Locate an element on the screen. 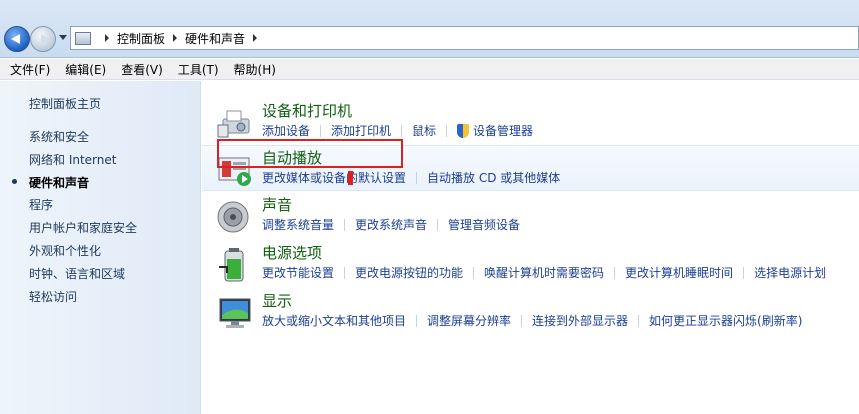 The image size is (859, 414). link-screen-resolution: 调整屏幕分辨率 is located at coordinates (469, 320).